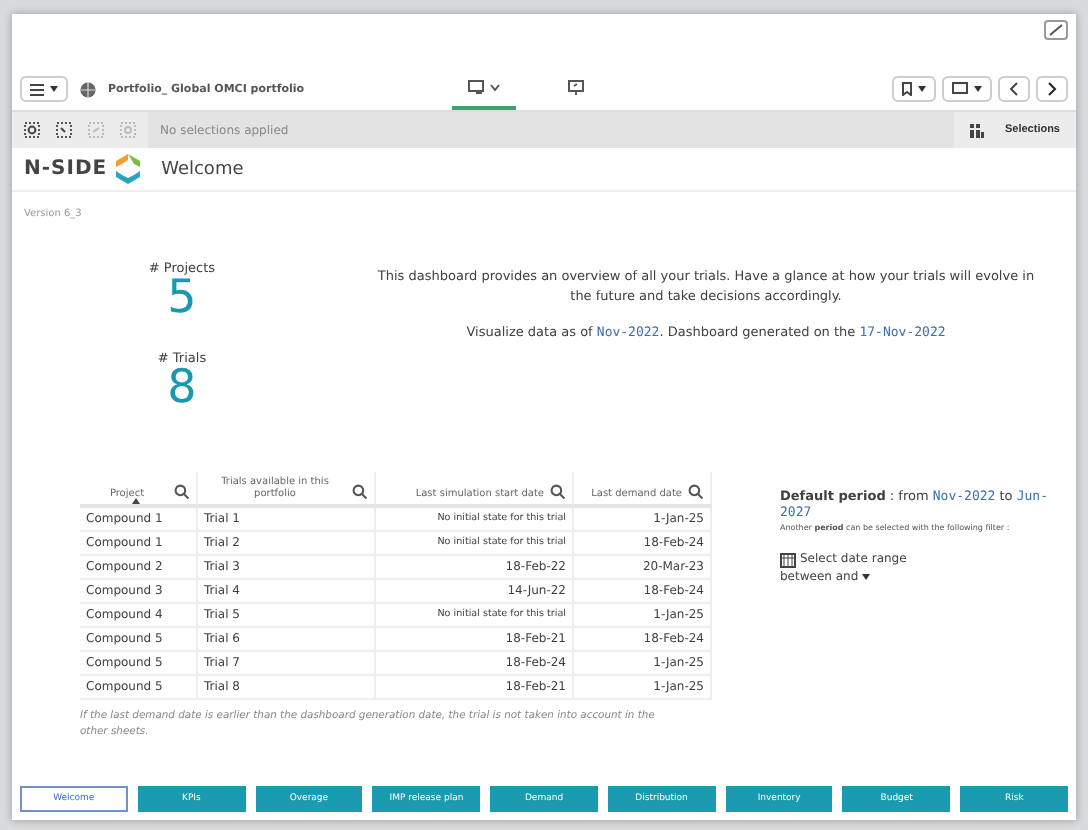  Describe the element at coordinates (182, 299) in the screenshot. I see `kpi-value: 5` at that location.